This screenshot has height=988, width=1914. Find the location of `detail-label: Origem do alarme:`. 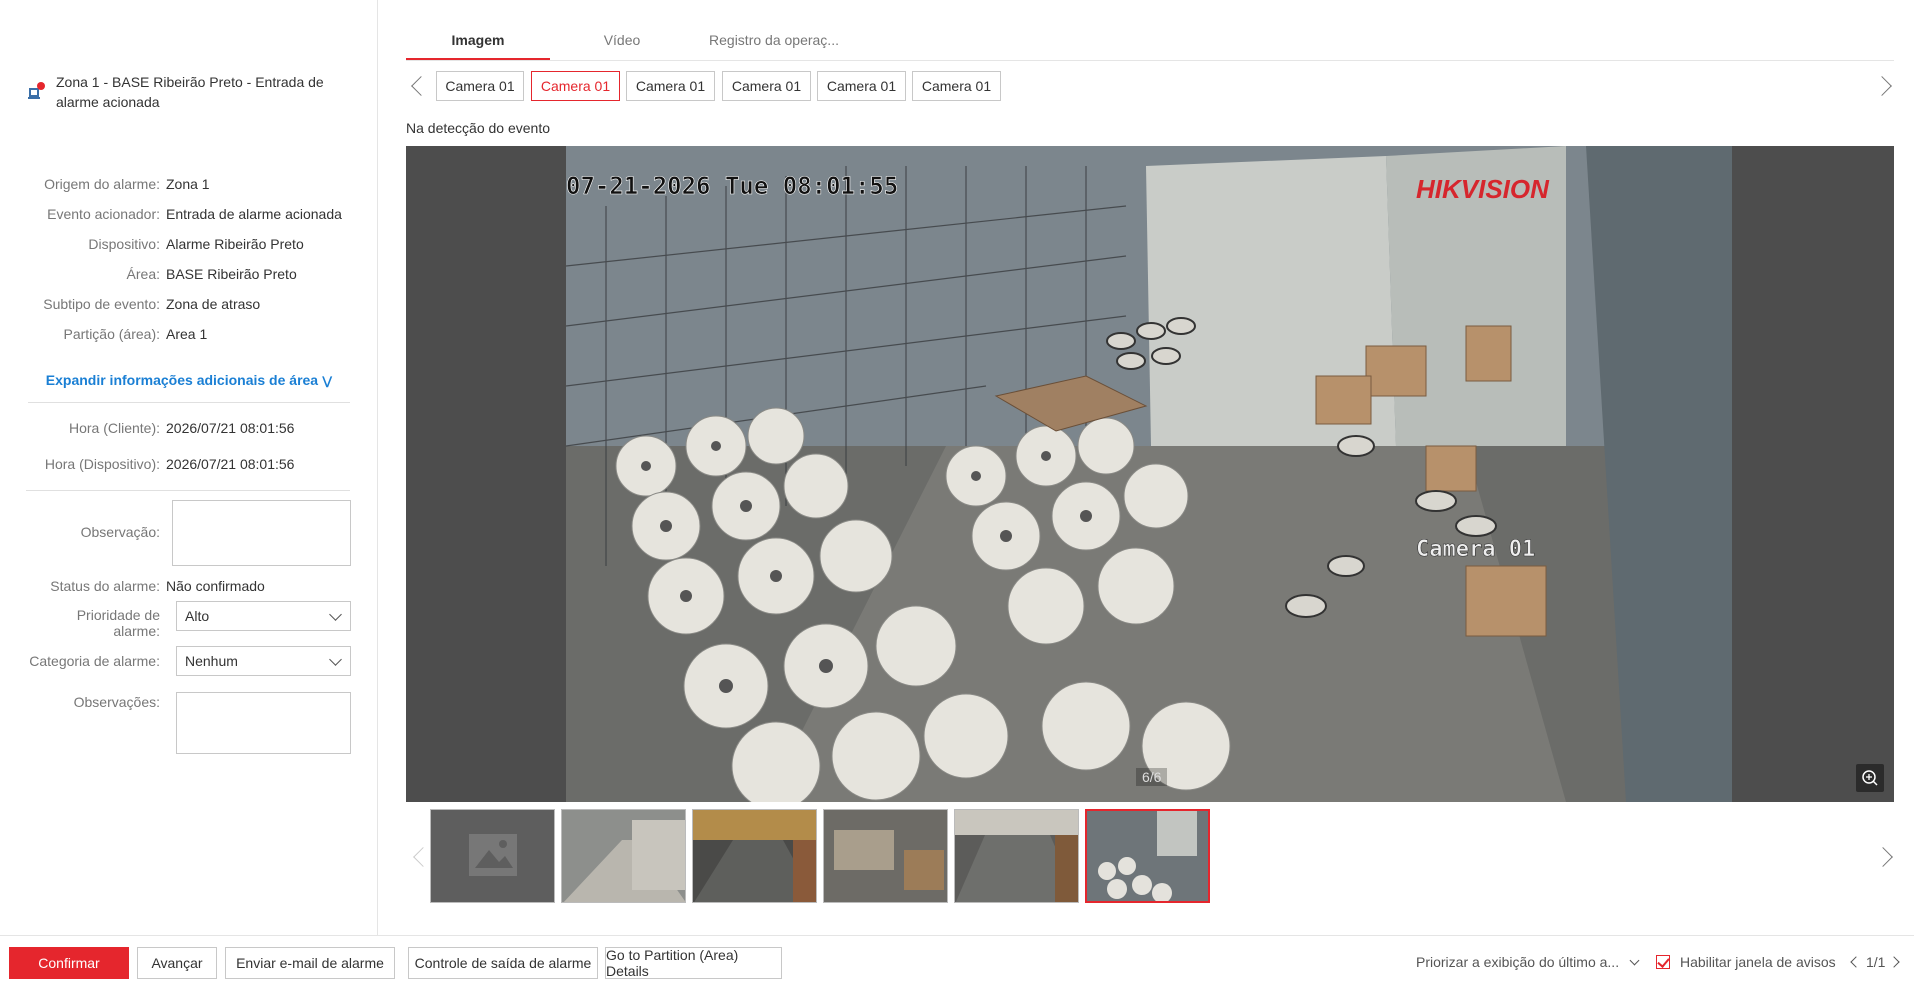

detail-label: Origem do alarme: is located at coordinates (102, 184).